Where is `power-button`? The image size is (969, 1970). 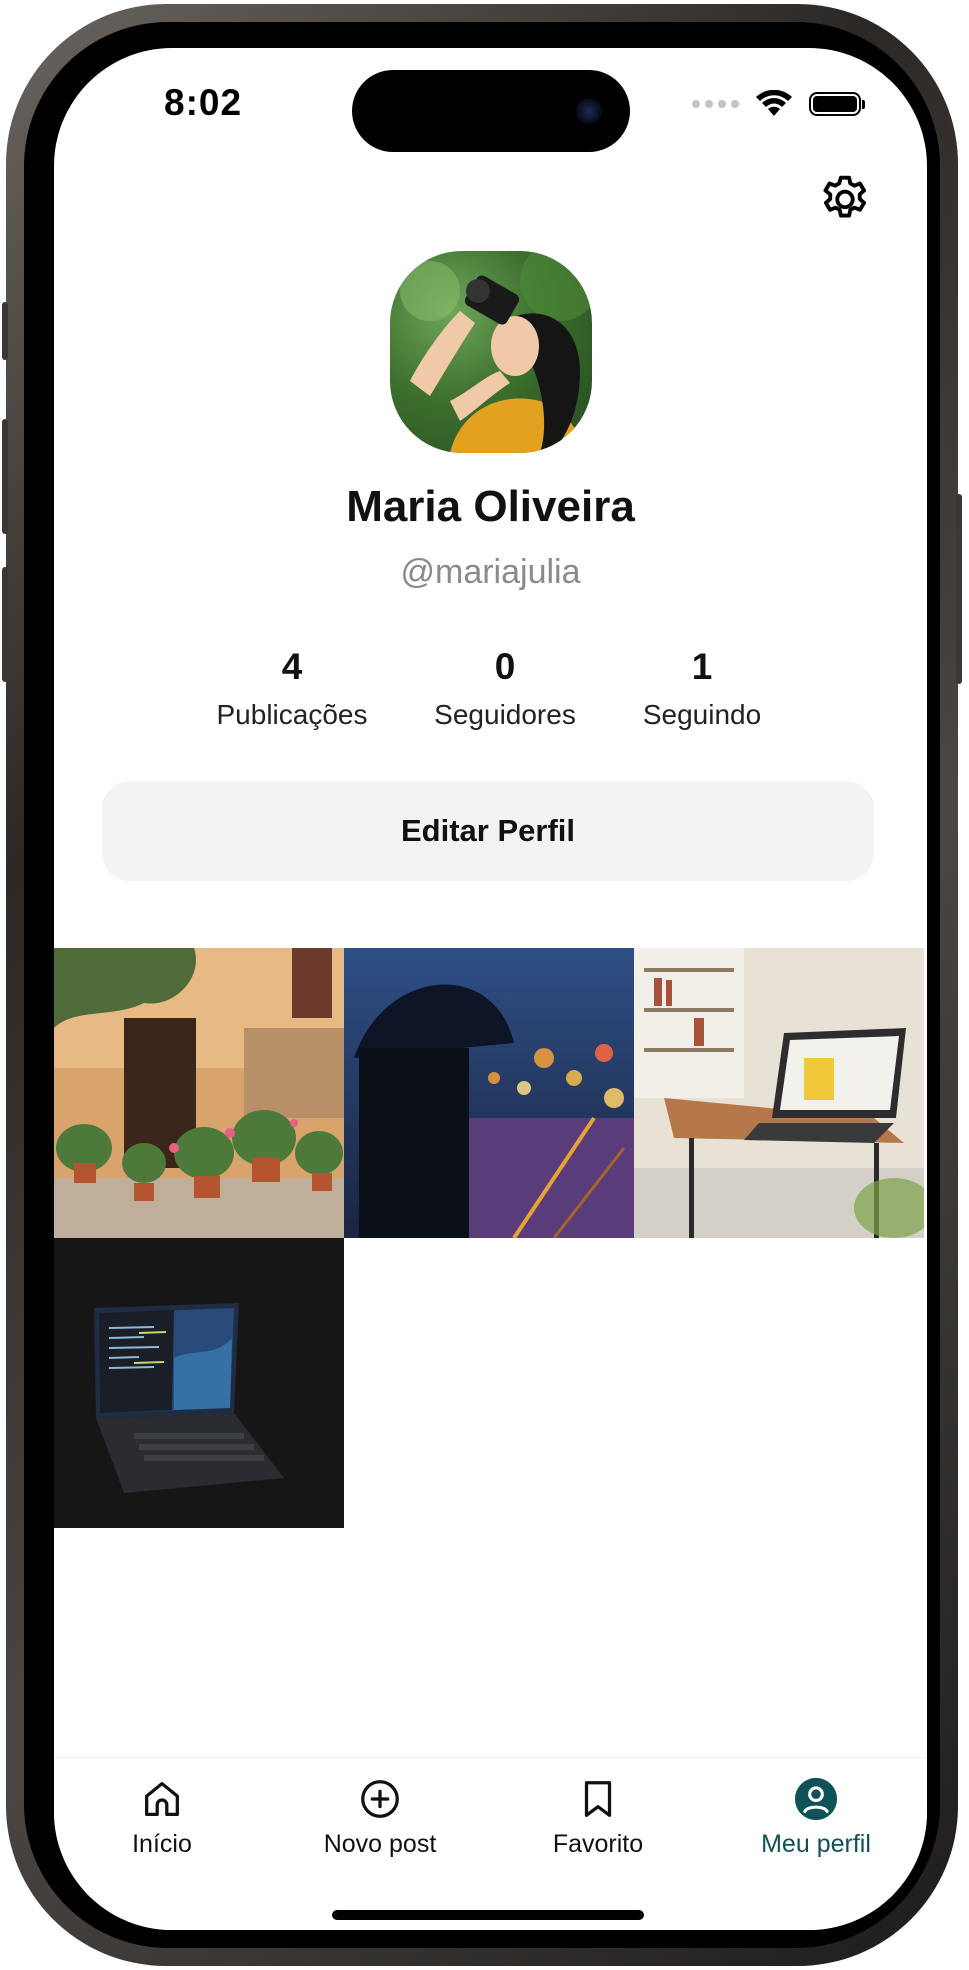
power-button is located at coordinates (959, 589).